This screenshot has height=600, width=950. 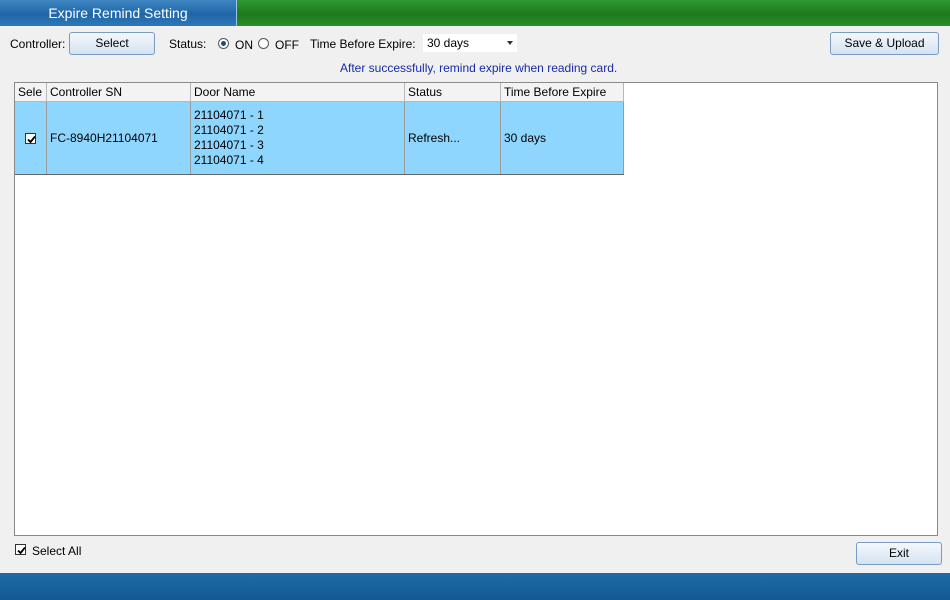 What do you see at coordinates (244, 45) in the screenshot?
I see `status-on-label: ON` at bounding box center [244, 45].